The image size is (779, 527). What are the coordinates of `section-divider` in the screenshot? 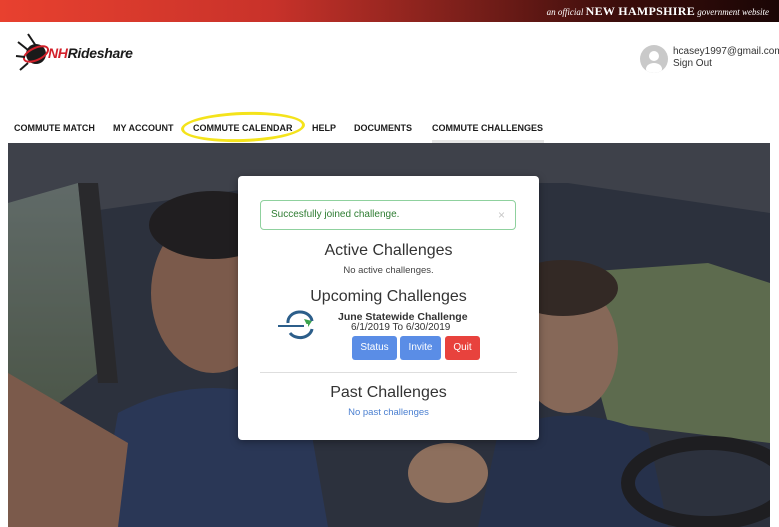 It's located at (388, 372).